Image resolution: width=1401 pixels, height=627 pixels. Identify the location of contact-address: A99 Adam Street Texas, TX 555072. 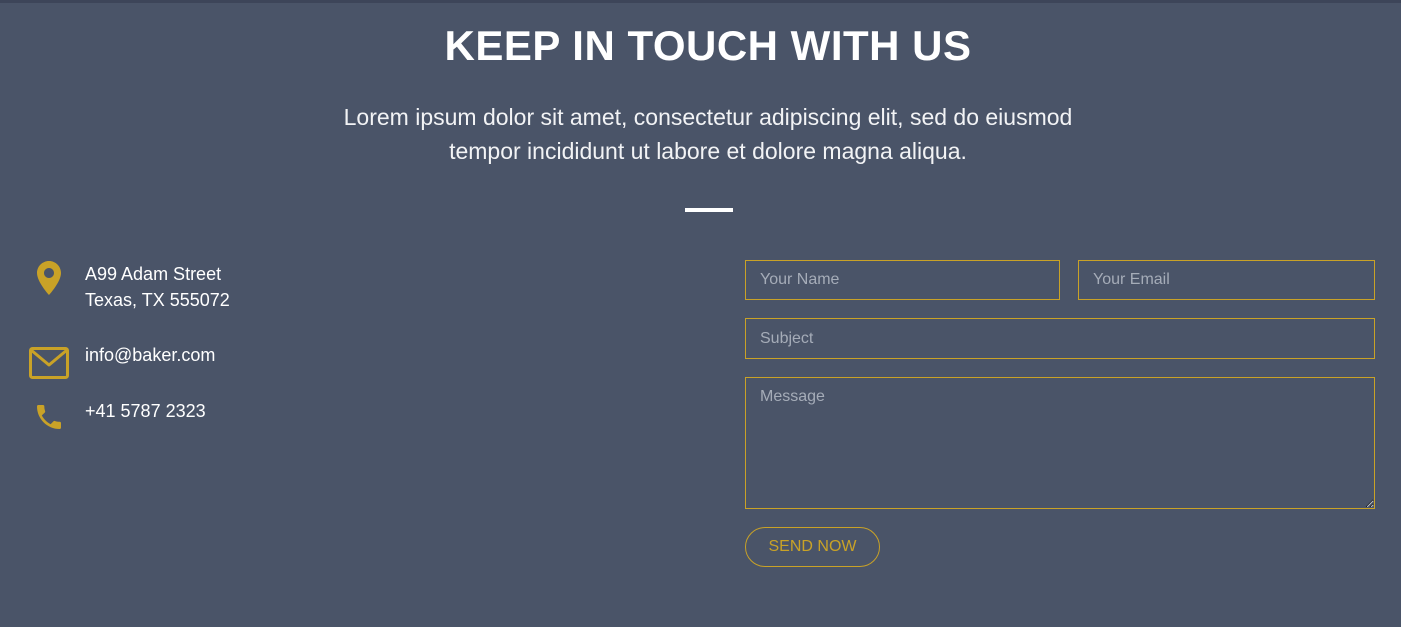
(129, 287).